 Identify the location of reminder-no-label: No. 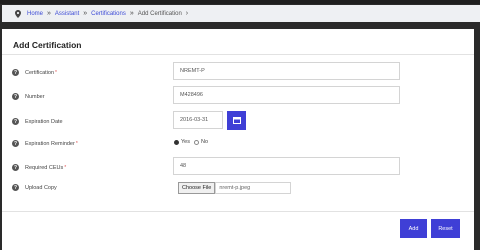
(204, 142).